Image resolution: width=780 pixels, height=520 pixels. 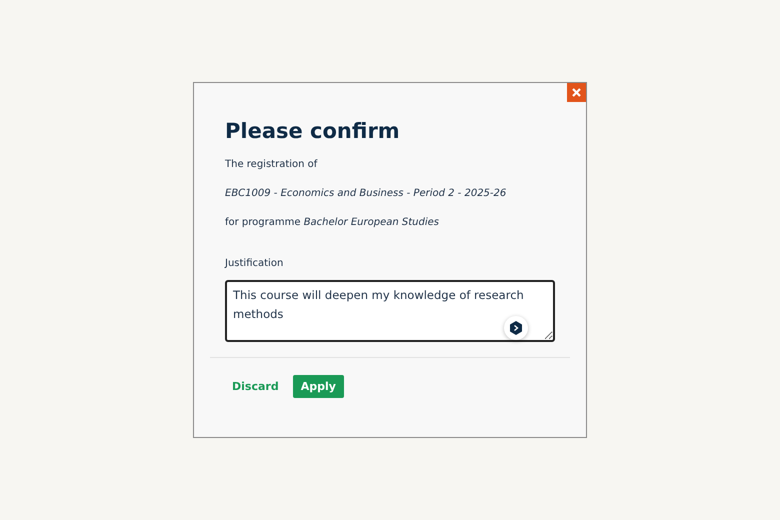 I want to click on field-label: Justification, so click(x=254, y=263).